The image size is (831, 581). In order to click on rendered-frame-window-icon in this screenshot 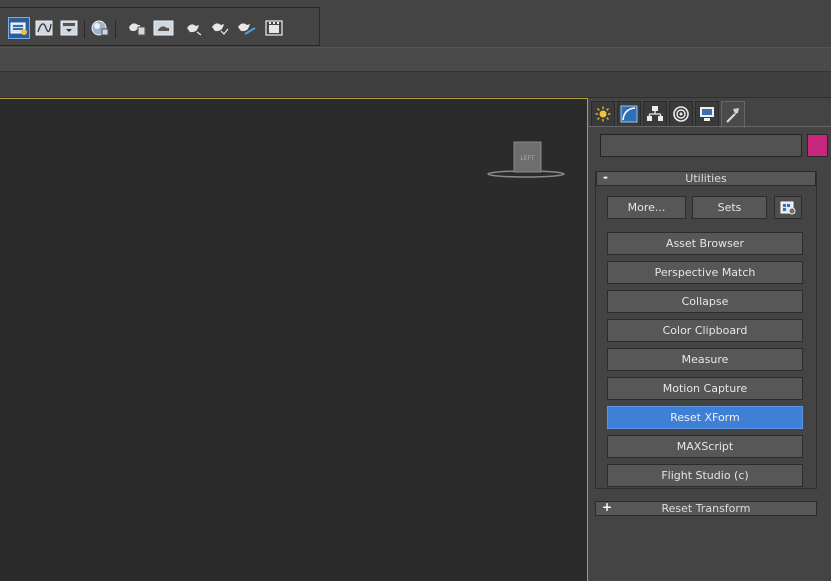, I will do `click(164, 28)`.